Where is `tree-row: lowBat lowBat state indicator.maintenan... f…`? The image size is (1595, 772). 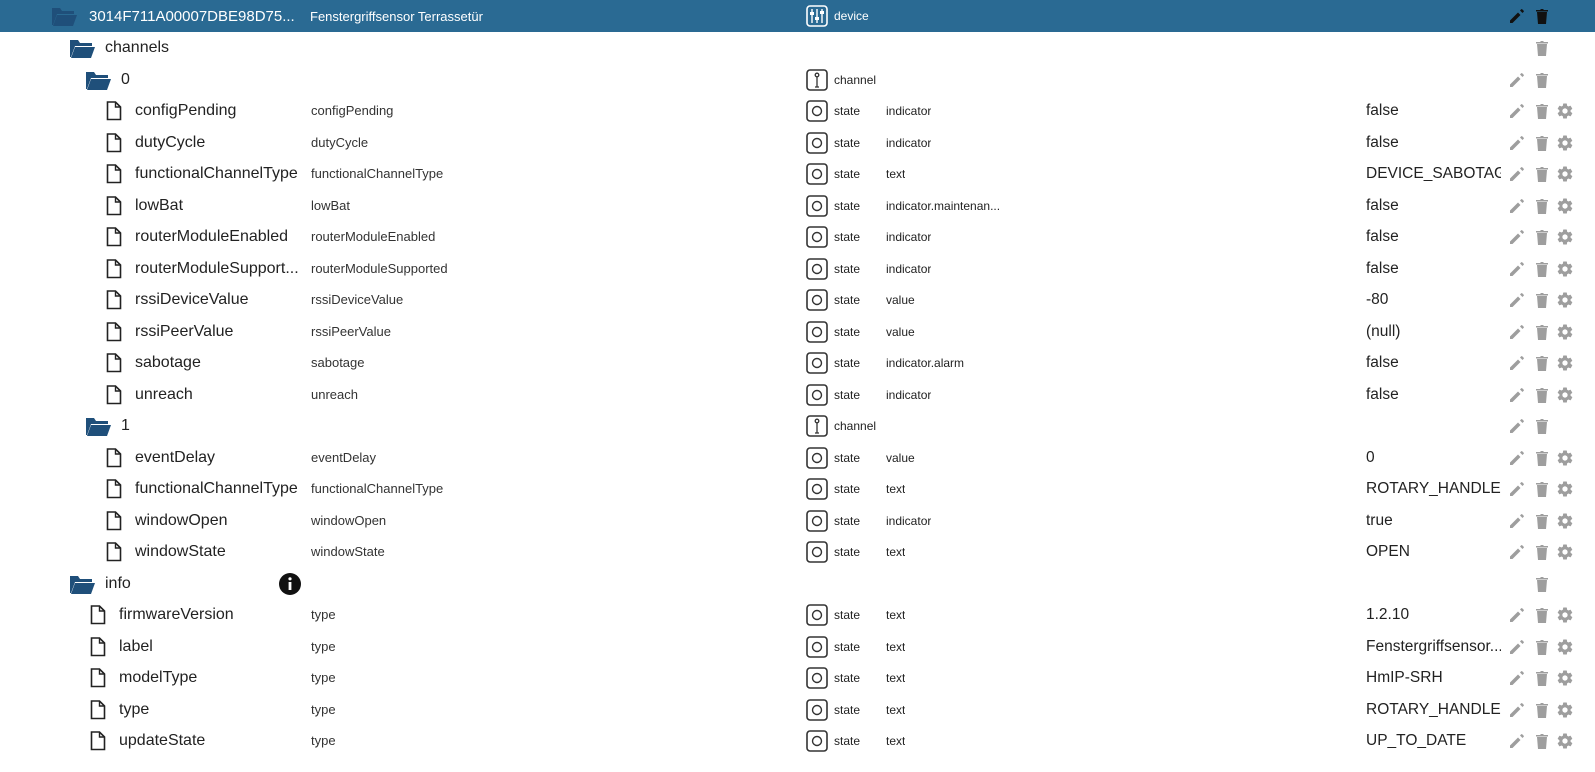
tree-row: lowBat lowBat state indicator.maintenan... f… is located at coordinates (797, 206).